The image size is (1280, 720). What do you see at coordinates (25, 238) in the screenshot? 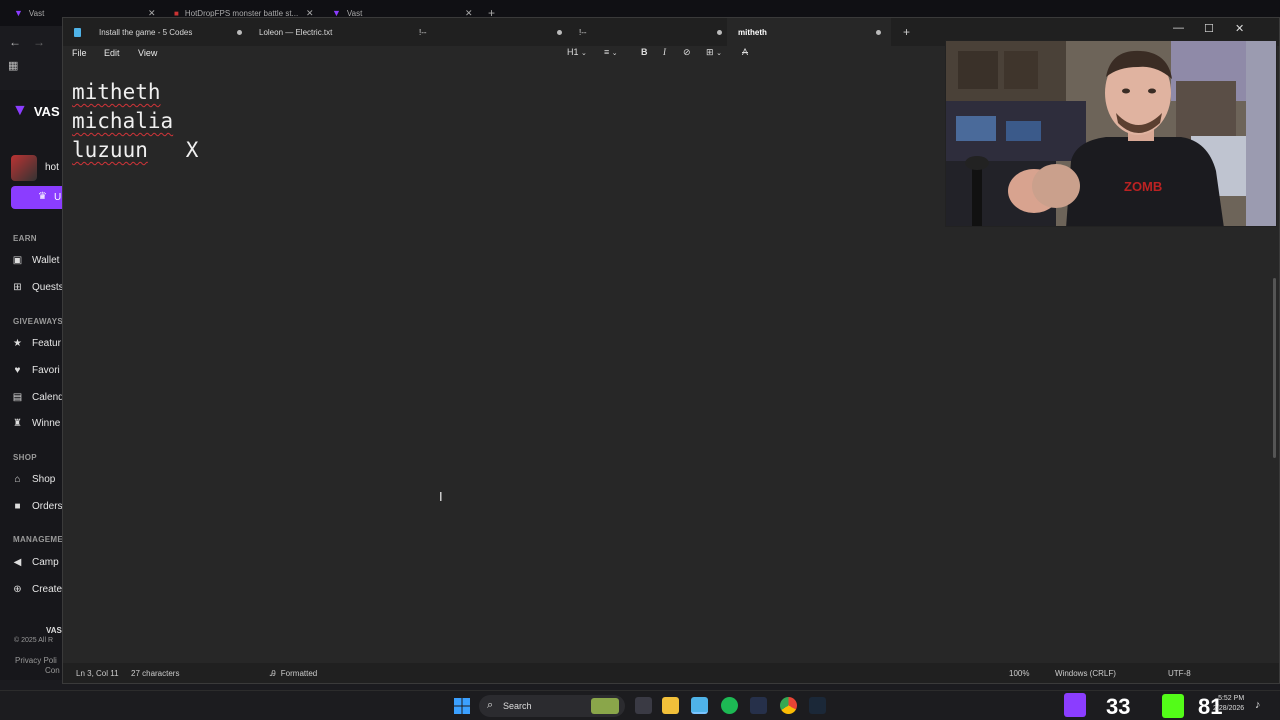
I see `section-earn: EARN` at bounding box center [25, 238].